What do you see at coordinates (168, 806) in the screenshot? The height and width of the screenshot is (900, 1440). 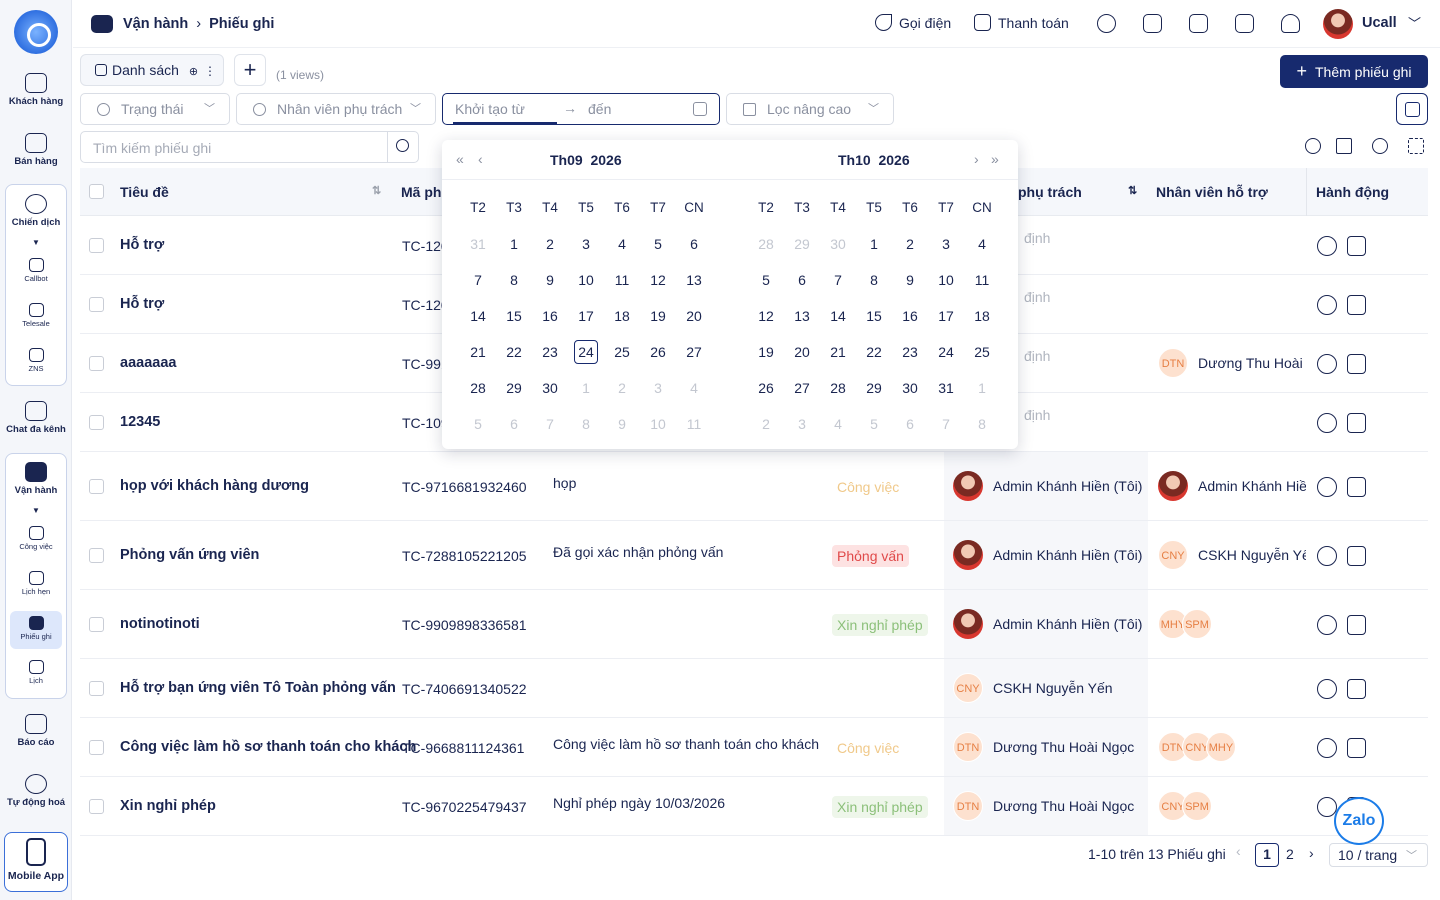 I see `row-title: Xin nghỉ phép` at bounding box center [168, 806].